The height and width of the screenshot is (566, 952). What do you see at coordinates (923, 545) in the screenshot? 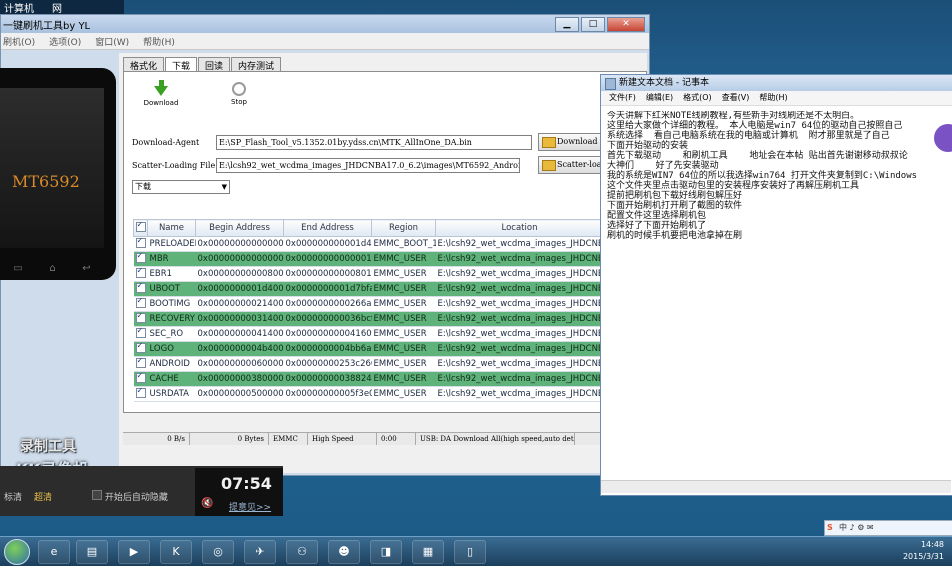
I see `tray-time: 14:48` at bounding box center [923, 545].